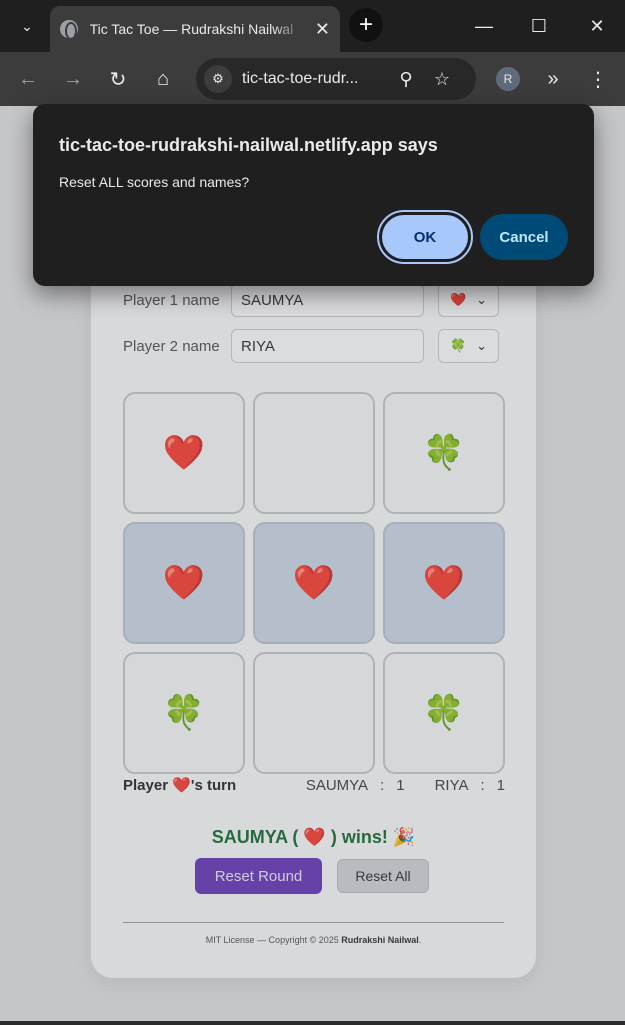 The width and height of the screenshot is (625, 1025). What do you see at coordinates (322, 29) in the screenshot?
I see `close-icon: ✕` at bounding box center [322, 29].